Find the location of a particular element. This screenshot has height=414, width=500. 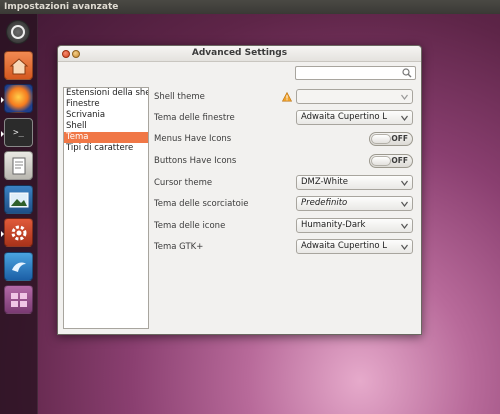

icon-theme-row: Tema delle icone Humanity-Dark is located at coordinates (286, 226).